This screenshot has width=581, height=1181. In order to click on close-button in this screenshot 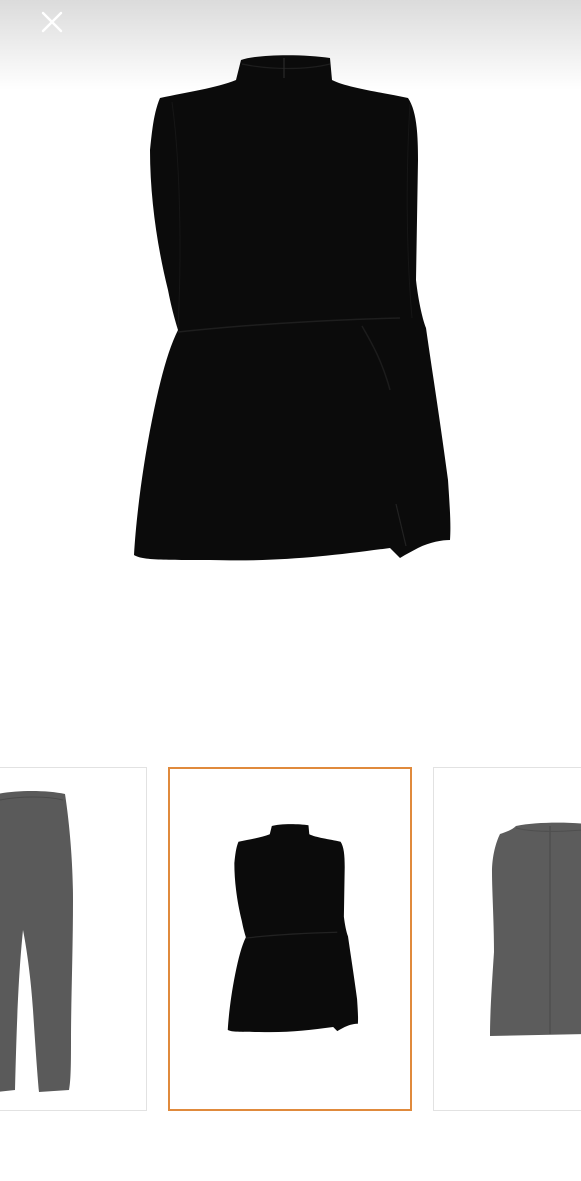, I will do `click(52, 22)`.